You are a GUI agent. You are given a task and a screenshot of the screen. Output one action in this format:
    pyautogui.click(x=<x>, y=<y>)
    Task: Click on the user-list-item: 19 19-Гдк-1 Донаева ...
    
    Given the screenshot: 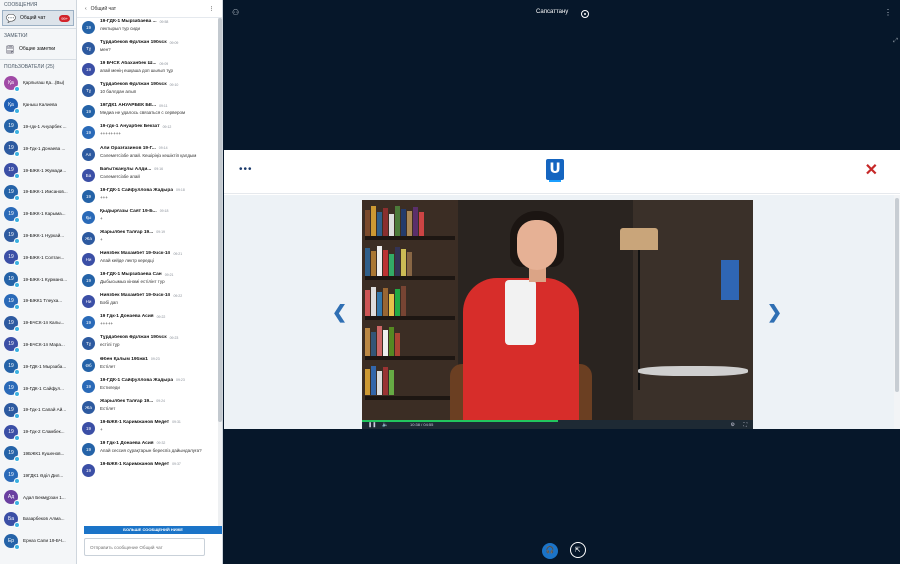 What is the action you would take?
    pyautogui.click(x=38, y=148)
    